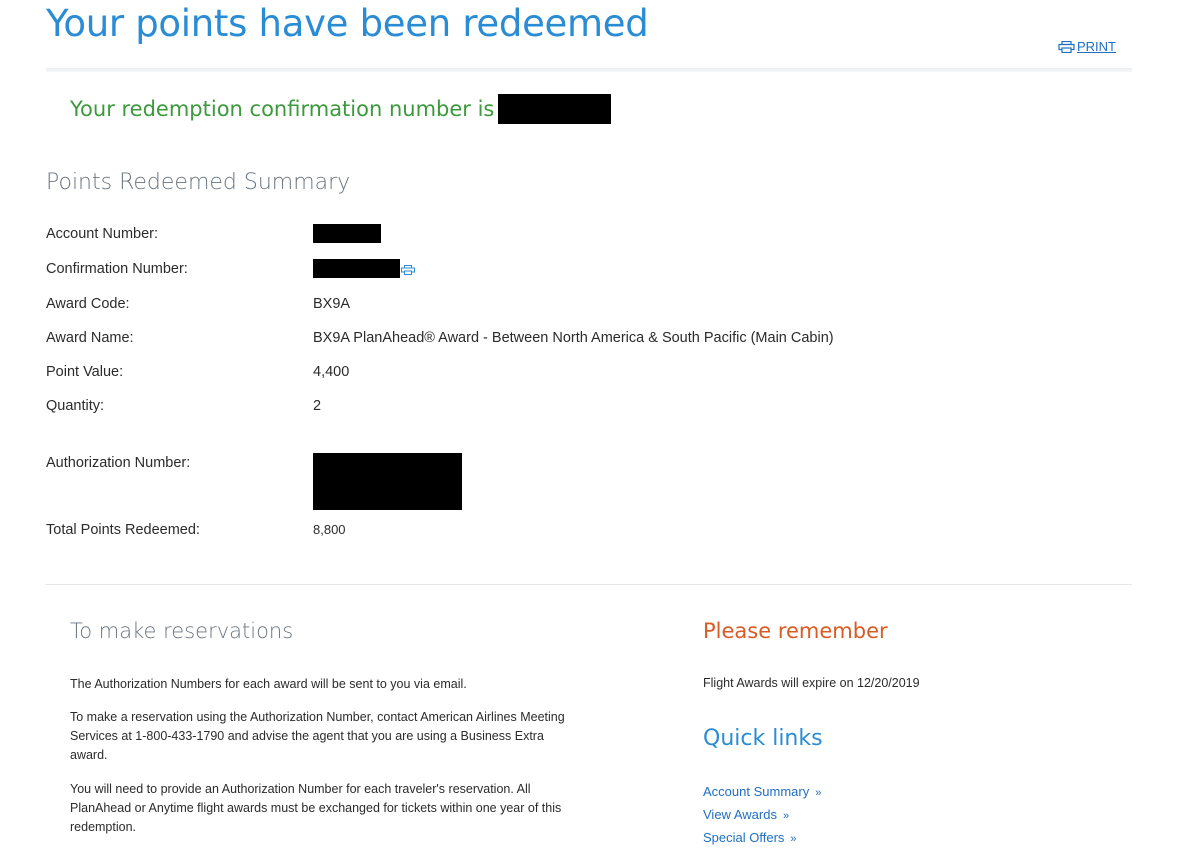  Describe the element at coordinates (198, 182) in the screenshot. I see `summary-title: Points Redeemed Summary` at that location.